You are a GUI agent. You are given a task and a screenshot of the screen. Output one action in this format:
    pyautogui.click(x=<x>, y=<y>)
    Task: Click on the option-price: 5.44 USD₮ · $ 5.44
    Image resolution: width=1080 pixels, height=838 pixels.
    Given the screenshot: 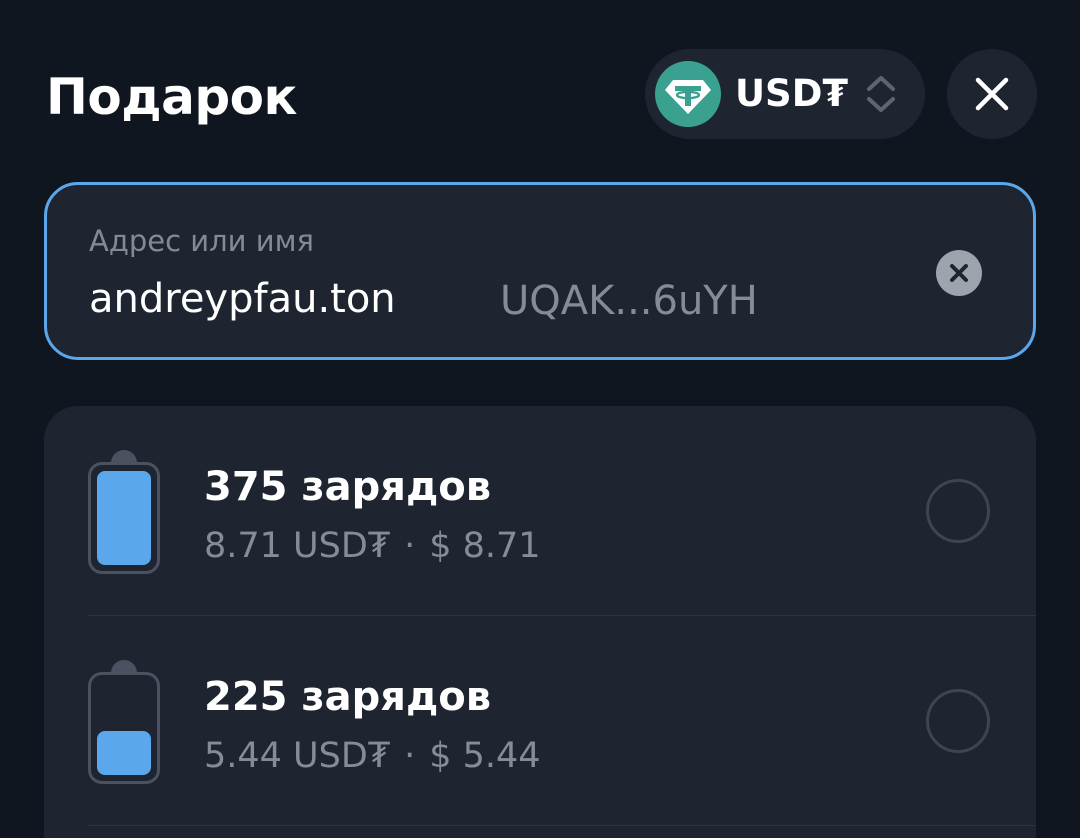 What is the action you would take?
    pyautogui.click(x=372, y=756)
    